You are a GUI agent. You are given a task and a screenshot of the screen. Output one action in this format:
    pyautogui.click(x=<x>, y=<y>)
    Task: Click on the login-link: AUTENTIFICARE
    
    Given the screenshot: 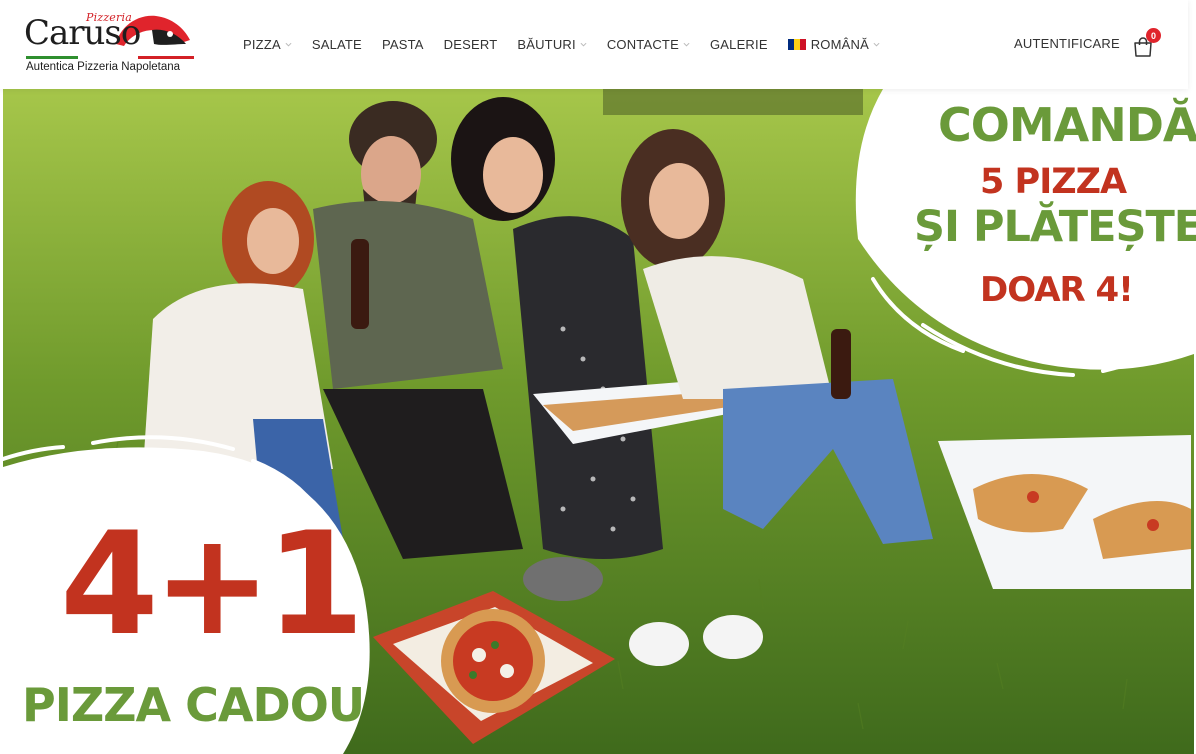 What is the action you would take?
    pyautogui.click(x=1067, y=43)
    